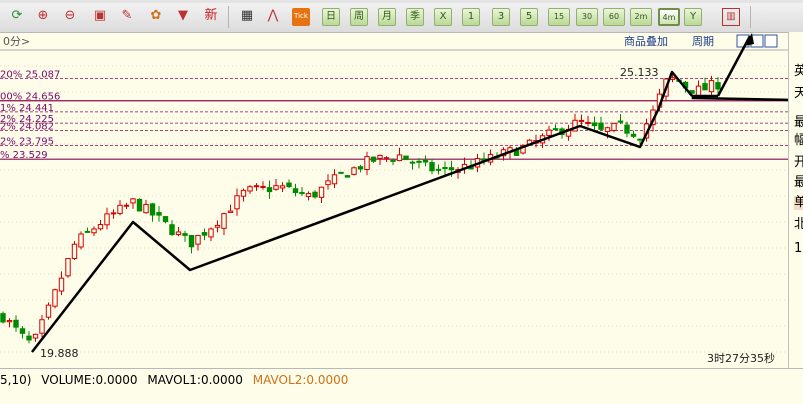 This screenshot has width=803, height=404. Describe the element at coordinates (529, 17) in the screenshot. I see `period-button-7: 5` at that location.